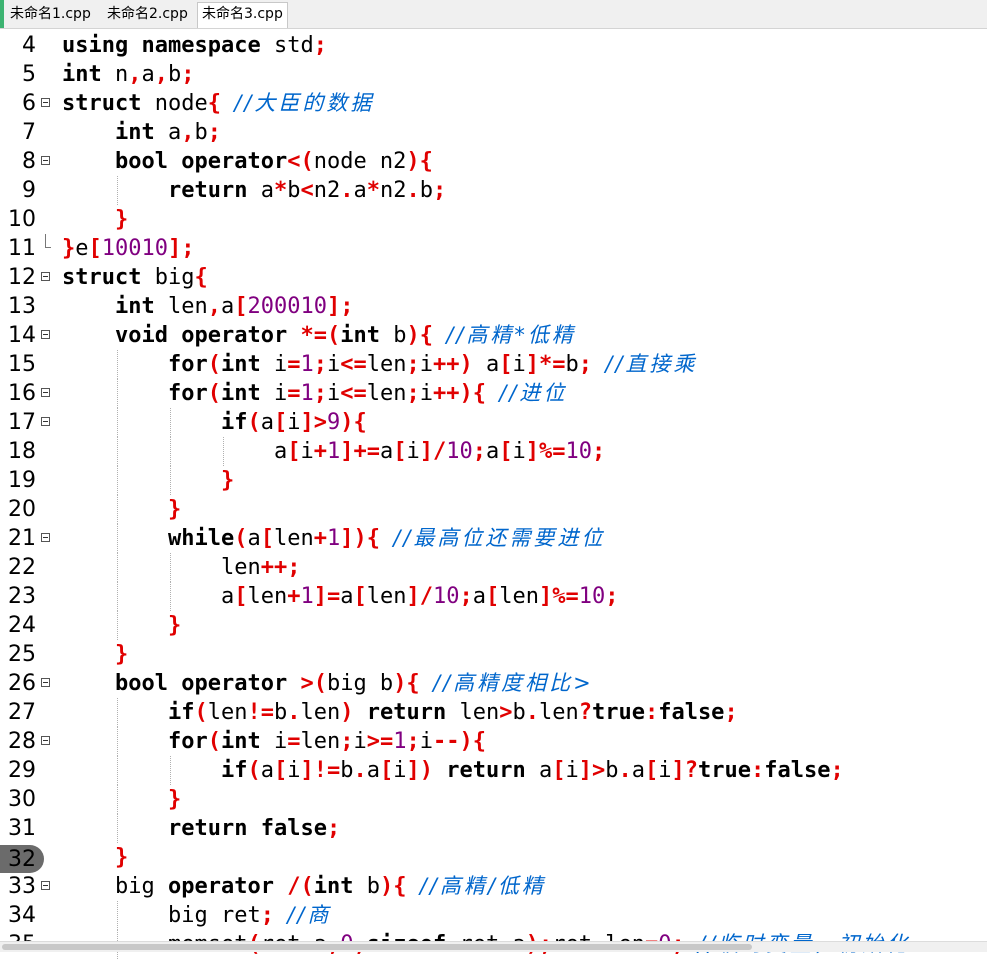 The image size is (987, 959). Describe the element at coordinates (513, 683) in the screenshot. I see `code-comment: //高精度相比>` at that location.